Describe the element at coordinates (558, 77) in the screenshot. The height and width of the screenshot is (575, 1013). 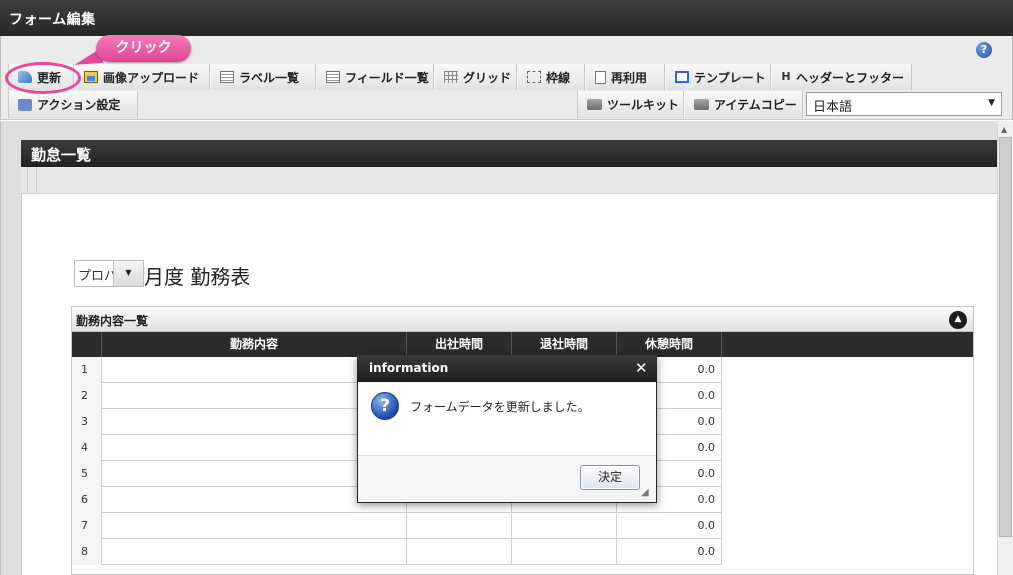
I see `border-label: 枠線` at that location.